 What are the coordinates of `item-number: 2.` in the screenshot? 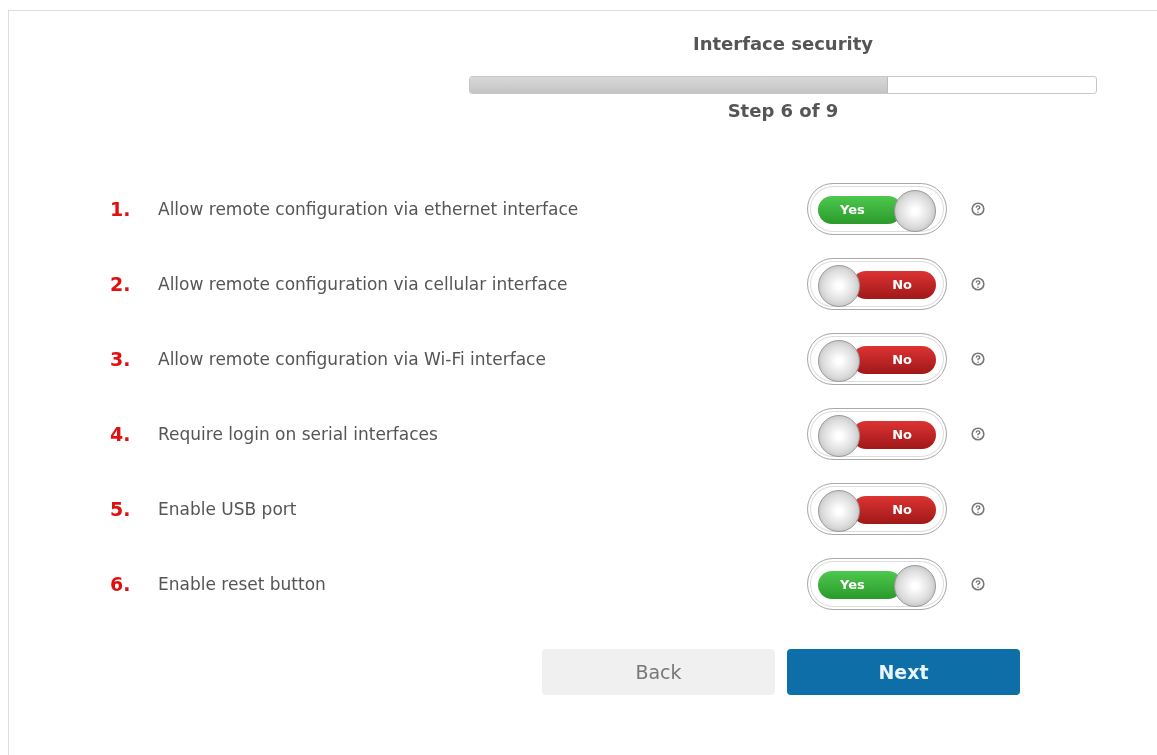 It's located at (121, 283).